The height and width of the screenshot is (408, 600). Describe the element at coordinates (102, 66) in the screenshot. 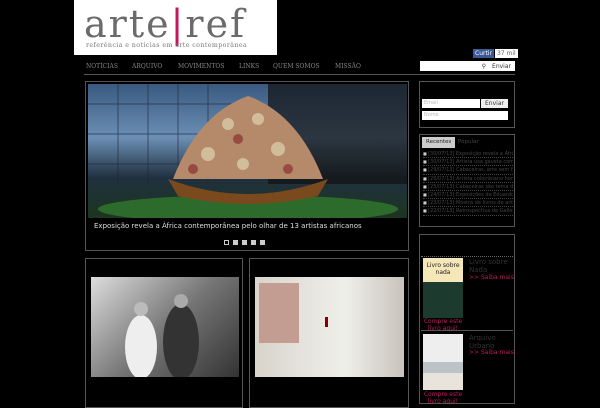

I see `nav-noticias: NOTÍCIAS` at that location.